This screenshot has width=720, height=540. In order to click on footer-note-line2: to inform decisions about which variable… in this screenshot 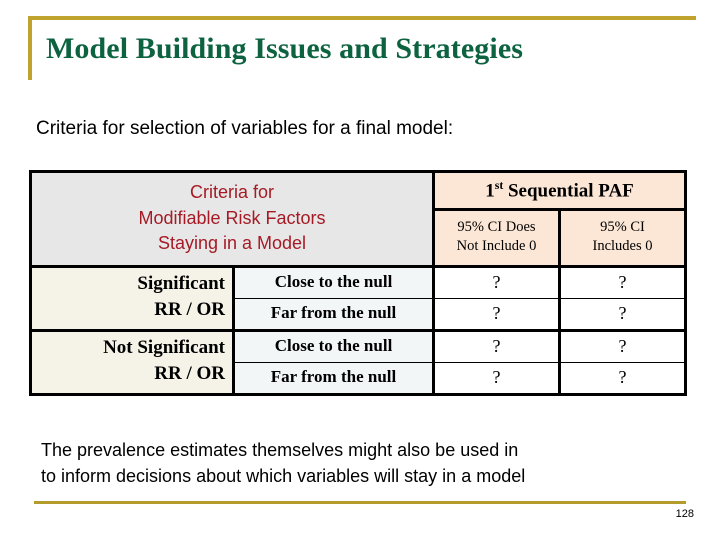, I will do `click(283, 475)`.